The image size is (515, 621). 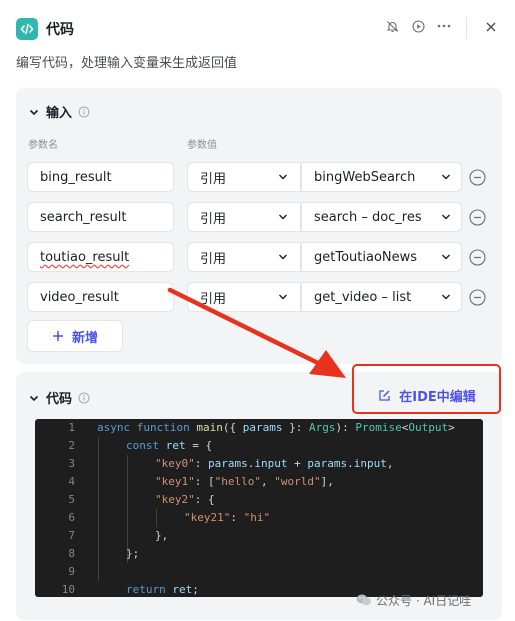 I want to click on add-param-label: 新增, so click(x=84, y=338).